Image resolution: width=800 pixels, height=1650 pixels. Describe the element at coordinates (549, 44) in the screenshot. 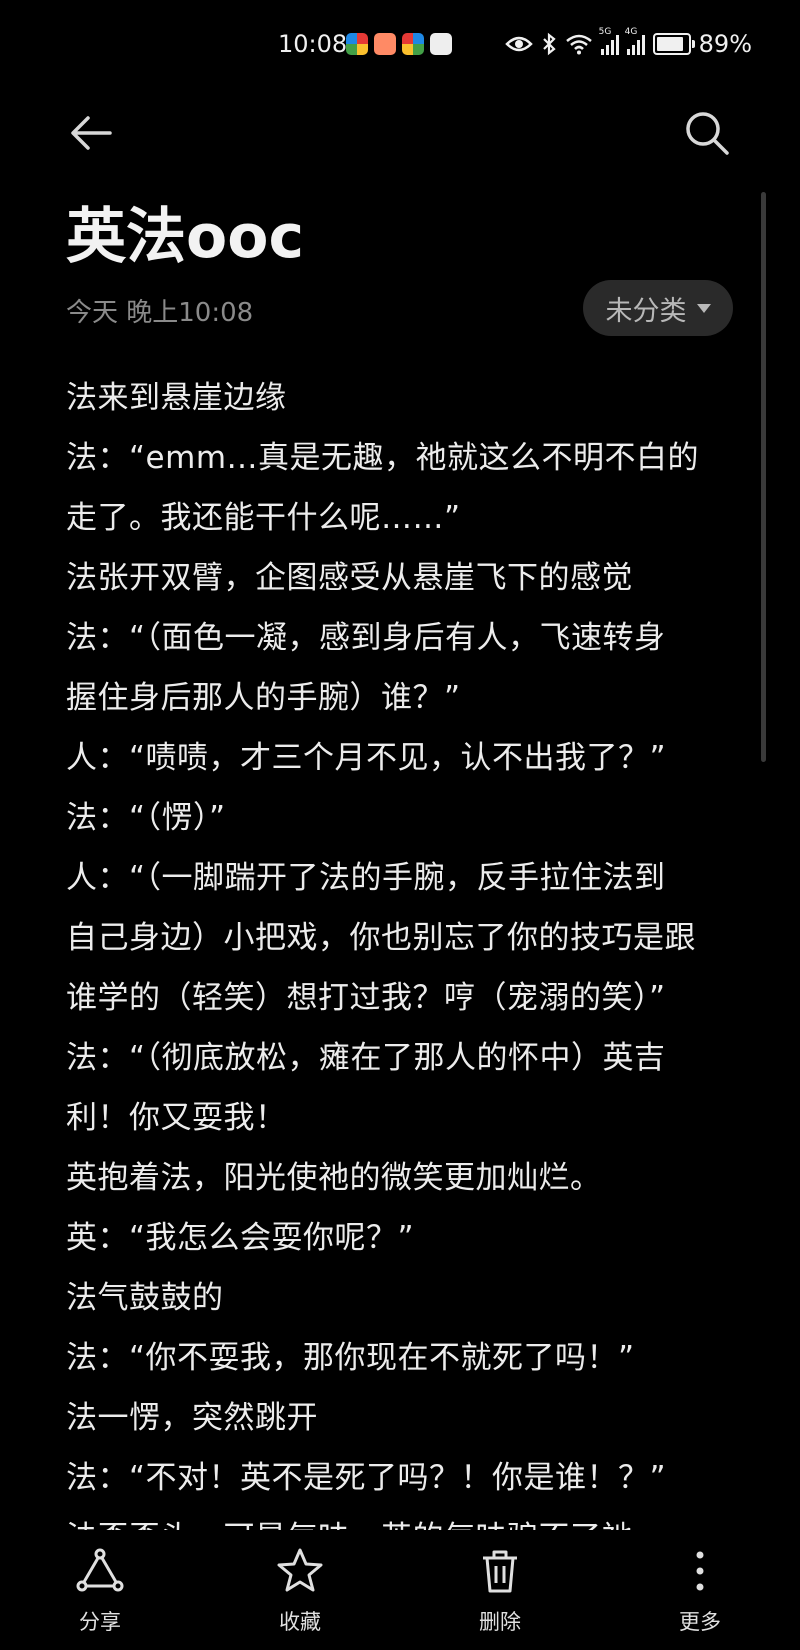

I see `bluetooth-icon` at that location.